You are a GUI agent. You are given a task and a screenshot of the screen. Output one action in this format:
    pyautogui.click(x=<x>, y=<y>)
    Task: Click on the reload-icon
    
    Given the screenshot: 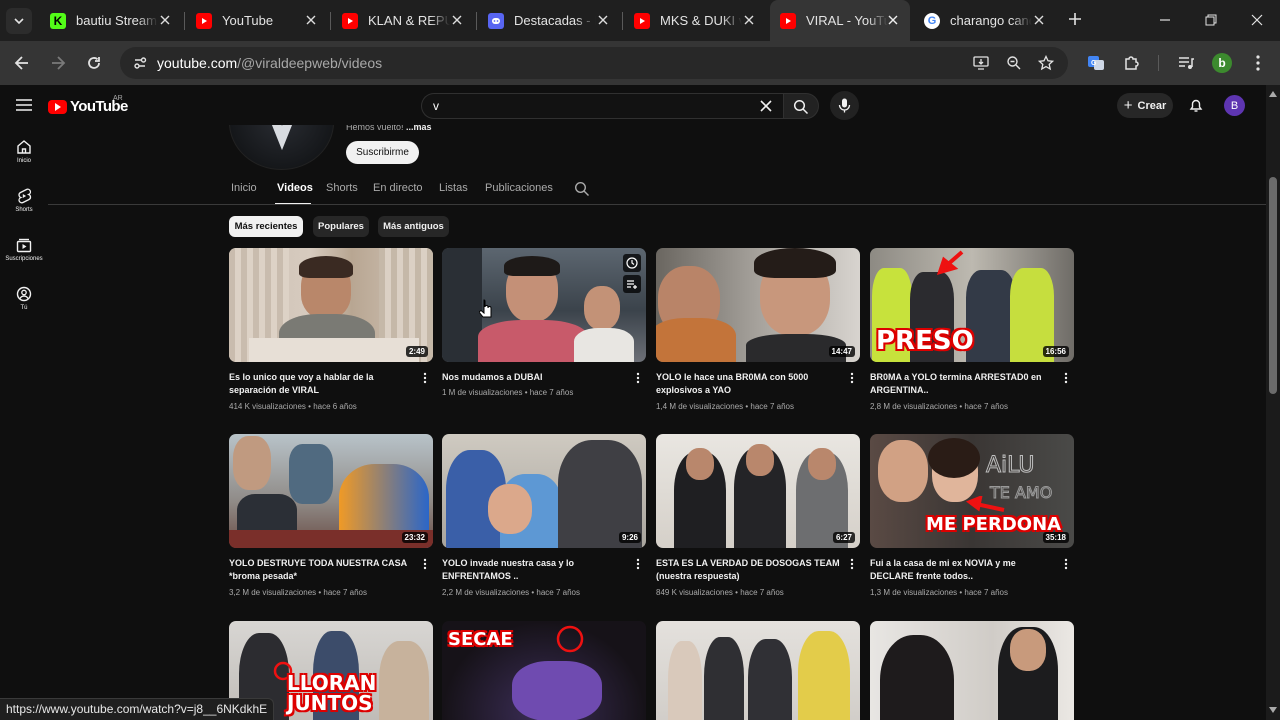 What is the action you would take?
    pyautogui.click(x=94, y=63)
    